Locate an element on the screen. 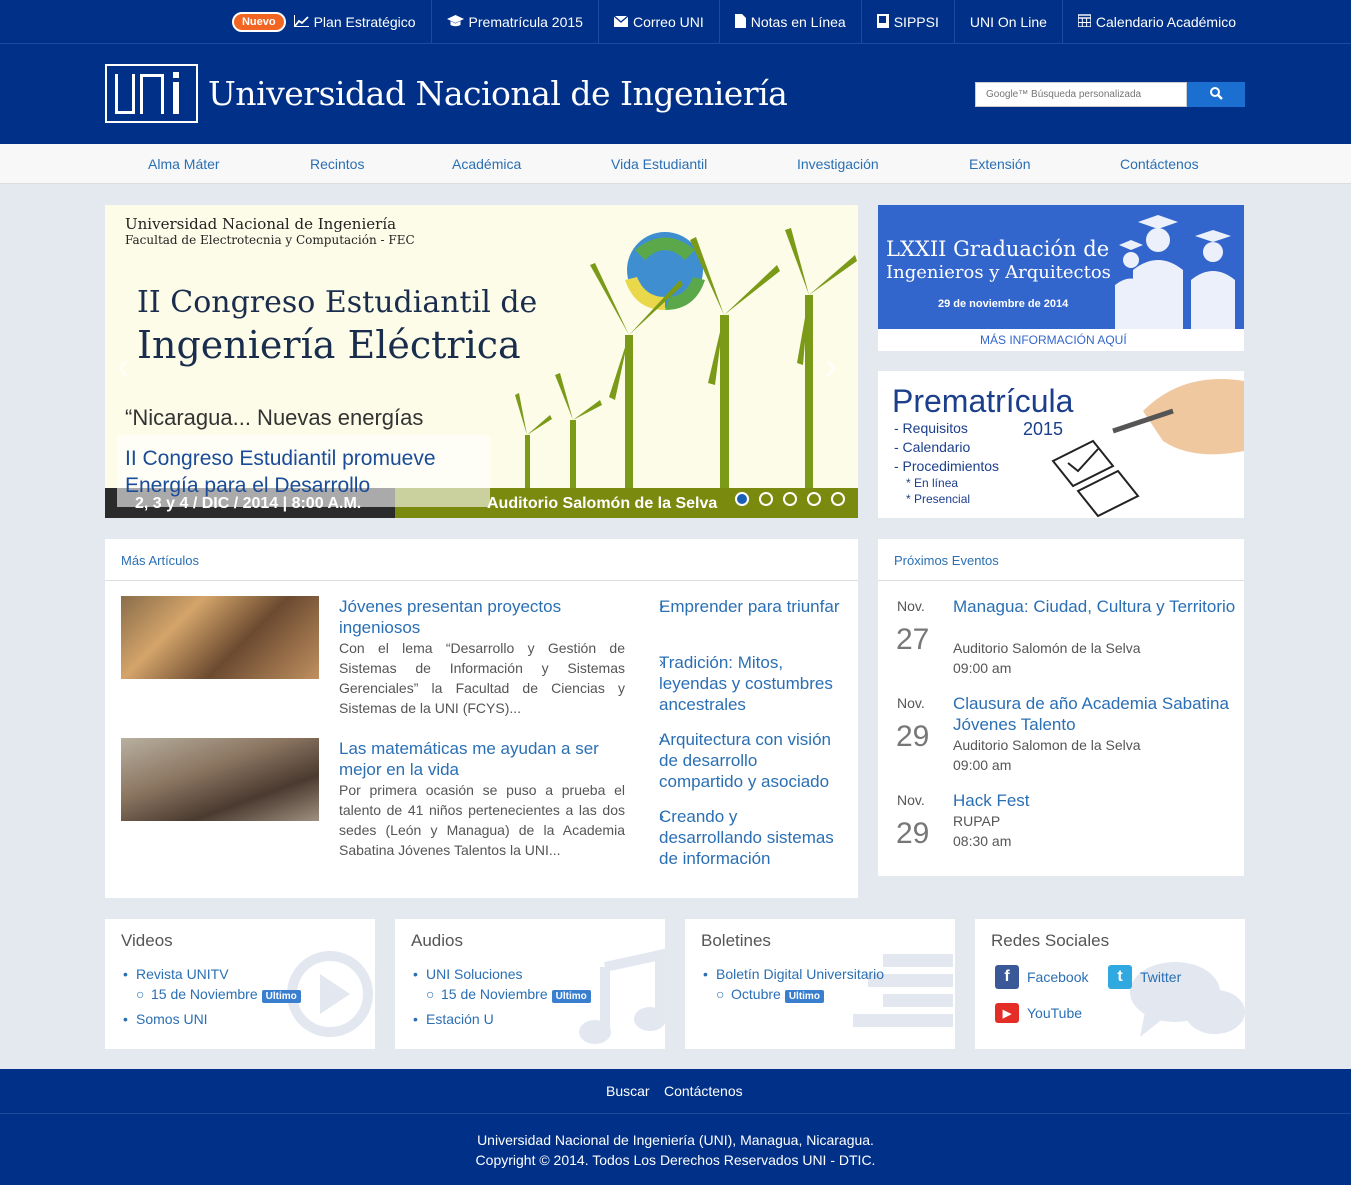 The height and width of the screenshot is (1185, 1351). side-article-label: Emprender para triunfar is located at coordinates (749, 606).